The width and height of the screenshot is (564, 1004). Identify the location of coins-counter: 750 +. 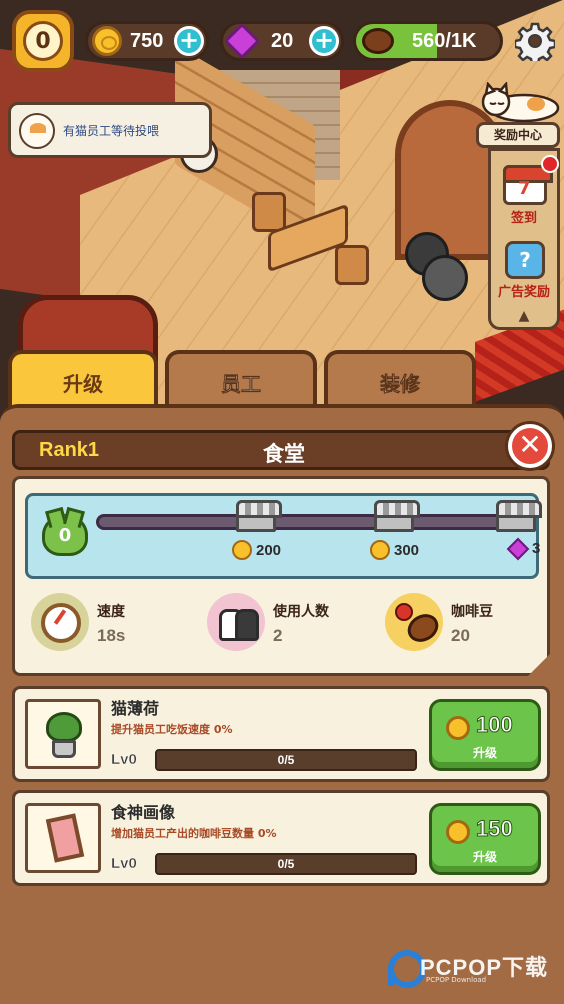
(147, 41).